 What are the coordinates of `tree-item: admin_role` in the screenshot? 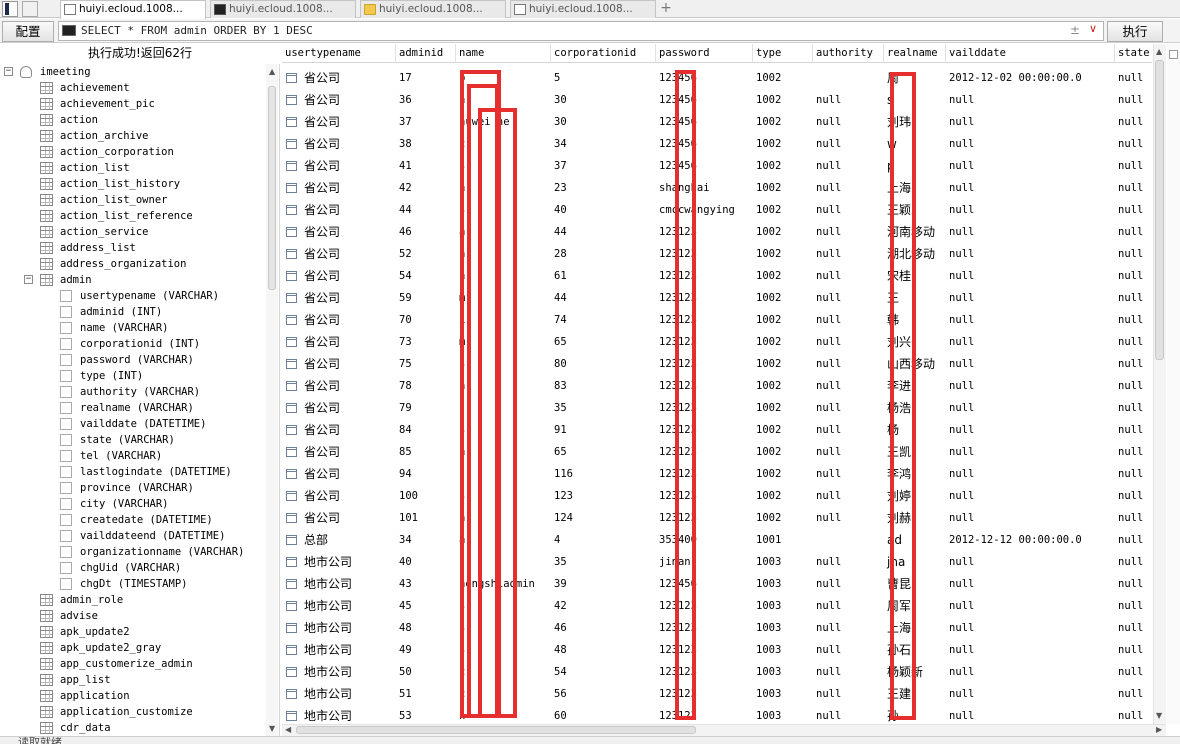 It's located at (135, 600).